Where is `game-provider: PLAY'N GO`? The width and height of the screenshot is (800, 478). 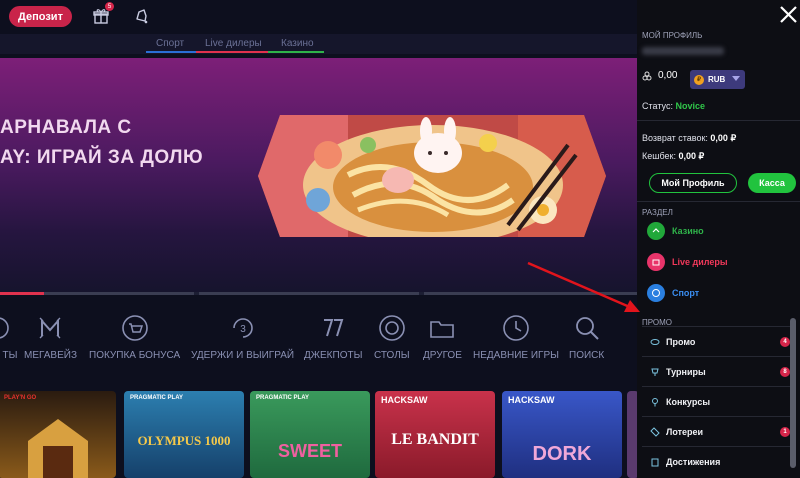 game-provider: PLAY'N GO is located at coordinates (20, 398).